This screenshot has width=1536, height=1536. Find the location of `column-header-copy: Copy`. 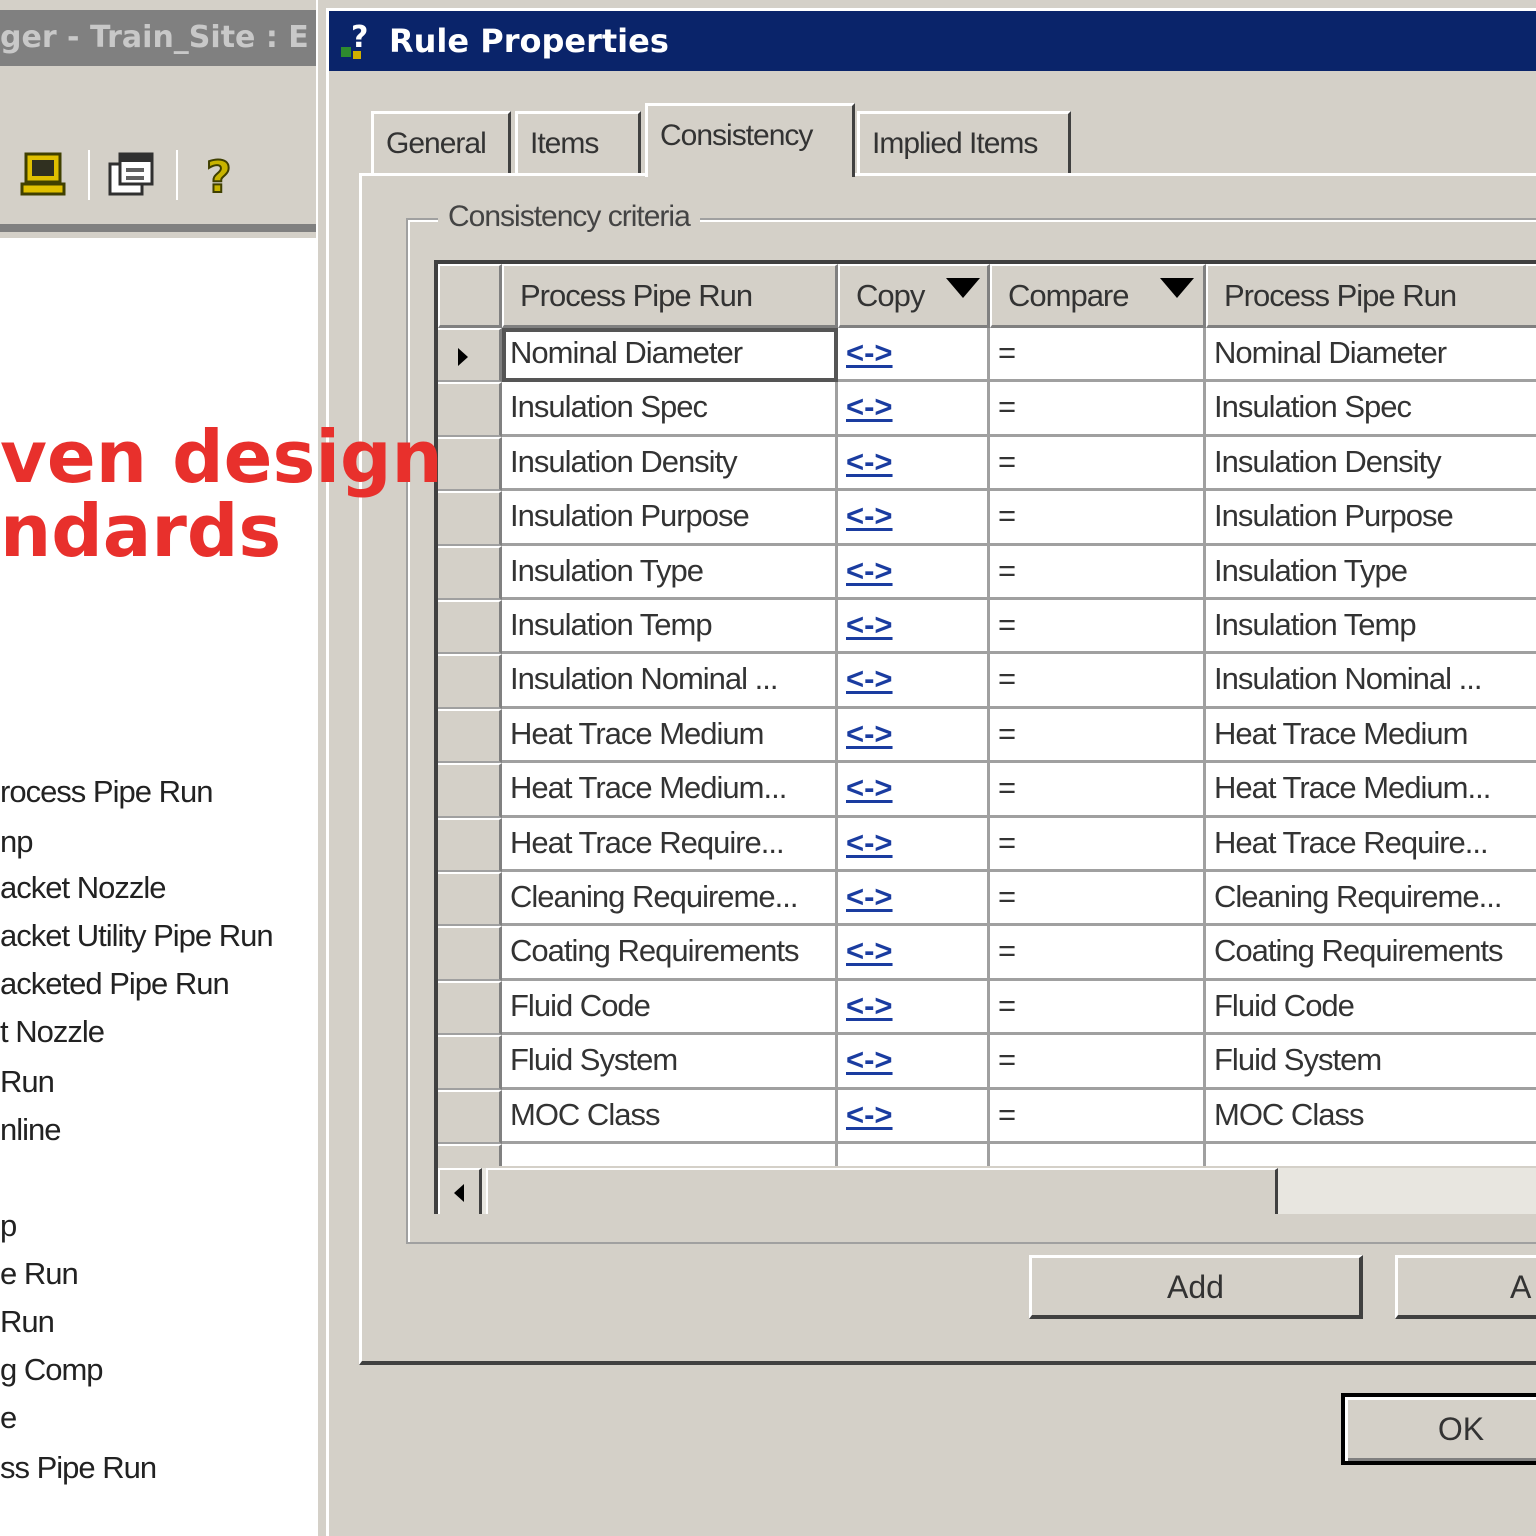

column-header-copy: Copy is located at coordinates (914, 296).